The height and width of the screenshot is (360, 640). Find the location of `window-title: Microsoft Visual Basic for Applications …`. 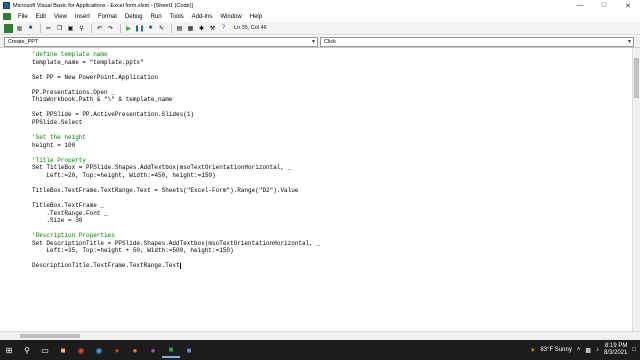

window-title: Microsoft Visual Basic for Applications … is located at coordinates (103, 5).